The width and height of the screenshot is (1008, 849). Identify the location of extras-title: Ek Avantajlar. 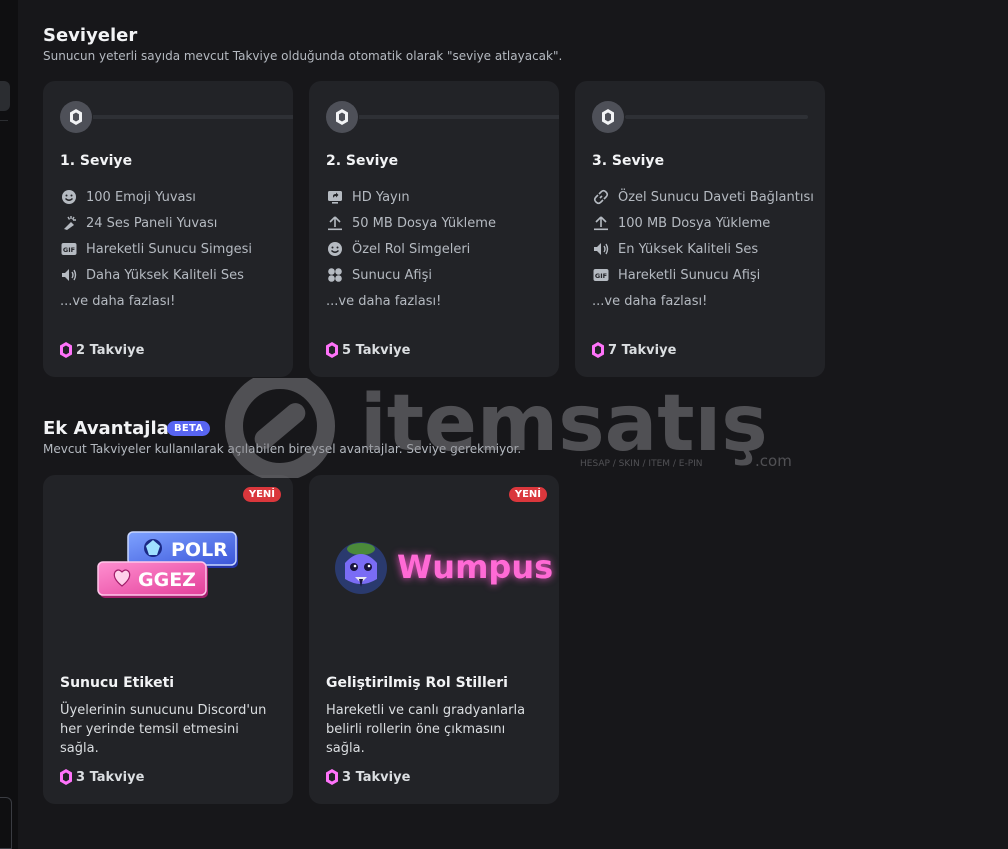
(110, 428).